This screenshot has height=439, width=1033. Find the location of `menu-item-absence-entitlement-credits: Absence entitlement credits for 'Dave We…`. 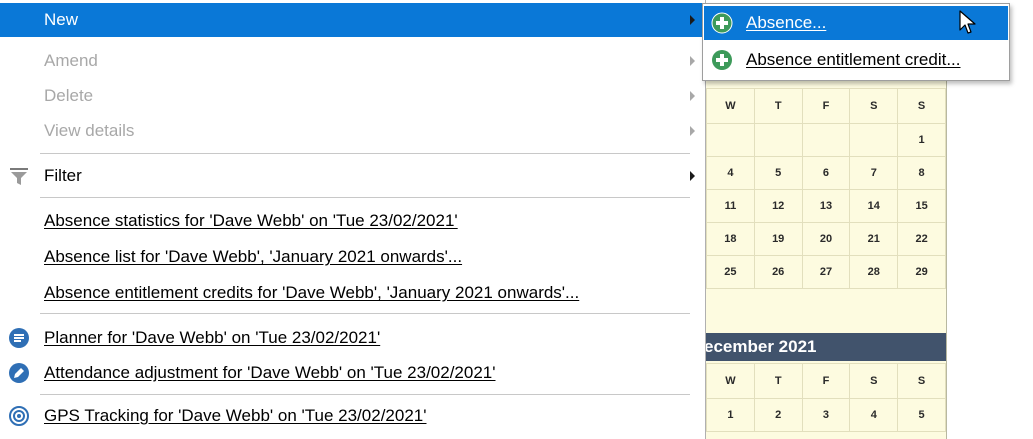

menu-item-absence-entitlement-credits: Absence entitlement credits for 'Dave We… is located at coordinates (351, 293).